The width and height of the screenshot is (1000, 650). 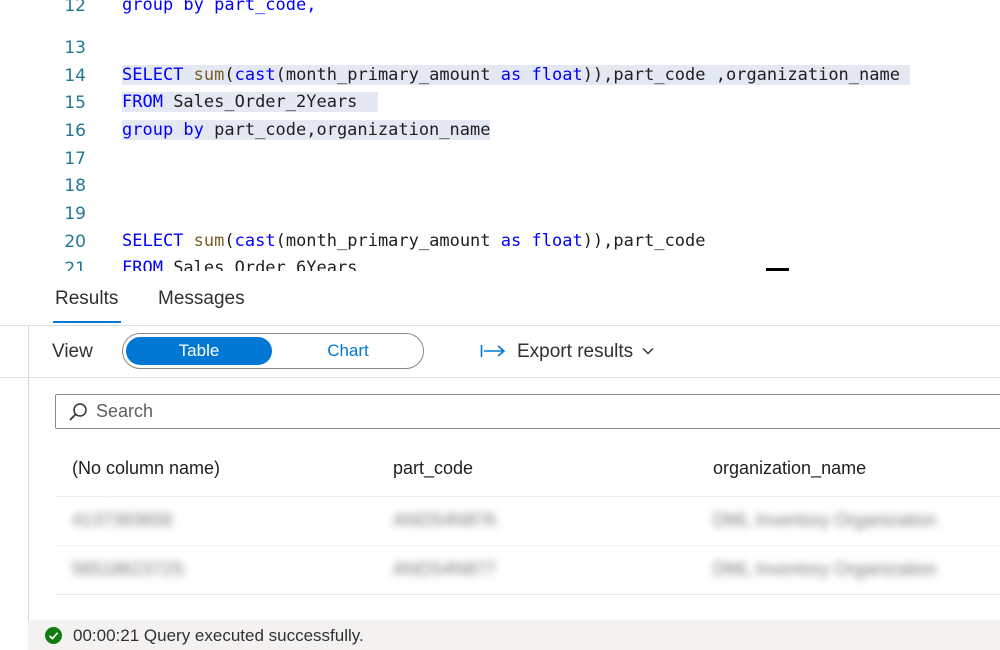 I want to click on code-text: FROM Sales_Order_2Years, so click(x=250, y=102).